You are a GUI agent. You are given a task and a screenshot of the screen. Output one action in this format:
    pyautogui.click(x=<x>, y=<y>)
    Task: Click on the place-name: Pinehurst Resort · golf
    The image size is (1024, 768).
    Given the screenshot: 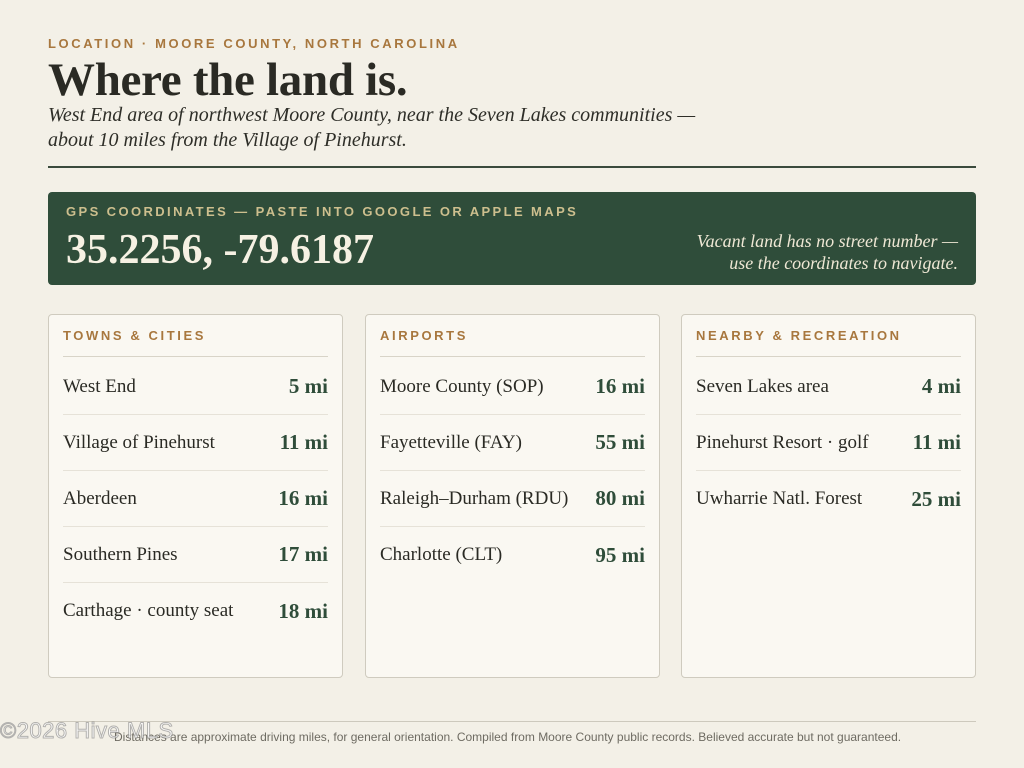 What is the action you would take?
    pyautogui.click(x=782, y=442)
    